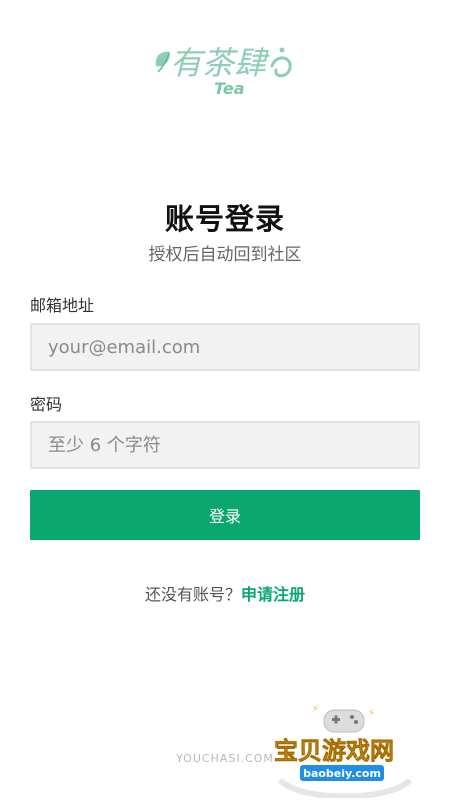  What do you see at coordinates (192, 594) in the screenshot?
I see `register-prompt: 还没有账号？` at bounding box center [192, 594].